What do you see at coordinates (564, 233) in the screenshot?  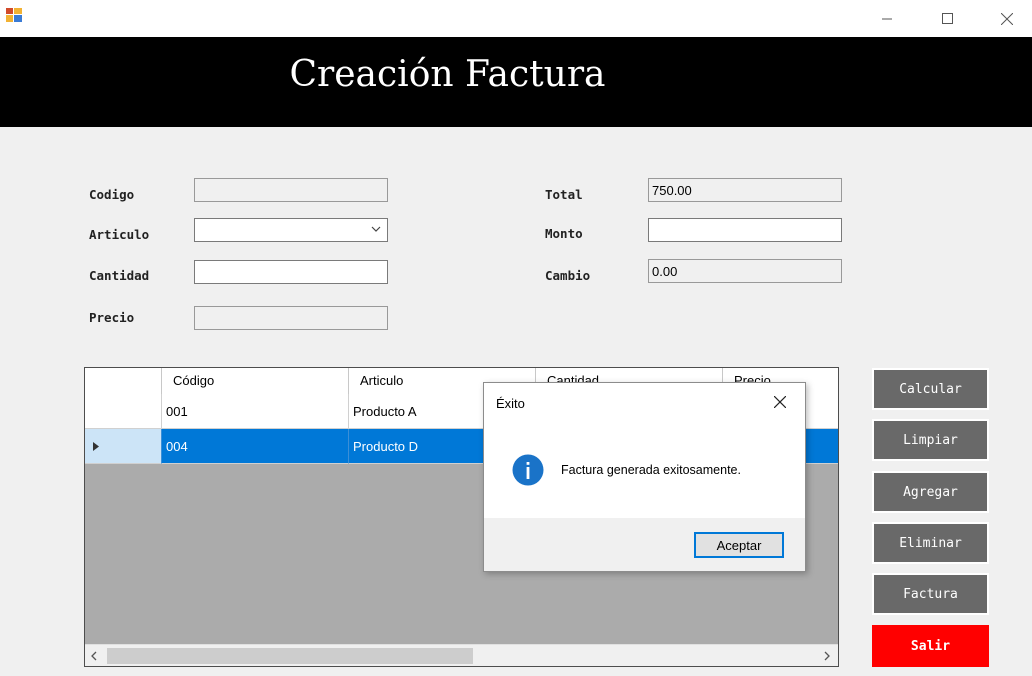 I see `monto-label: Monto` at bounding box center [564, 233].